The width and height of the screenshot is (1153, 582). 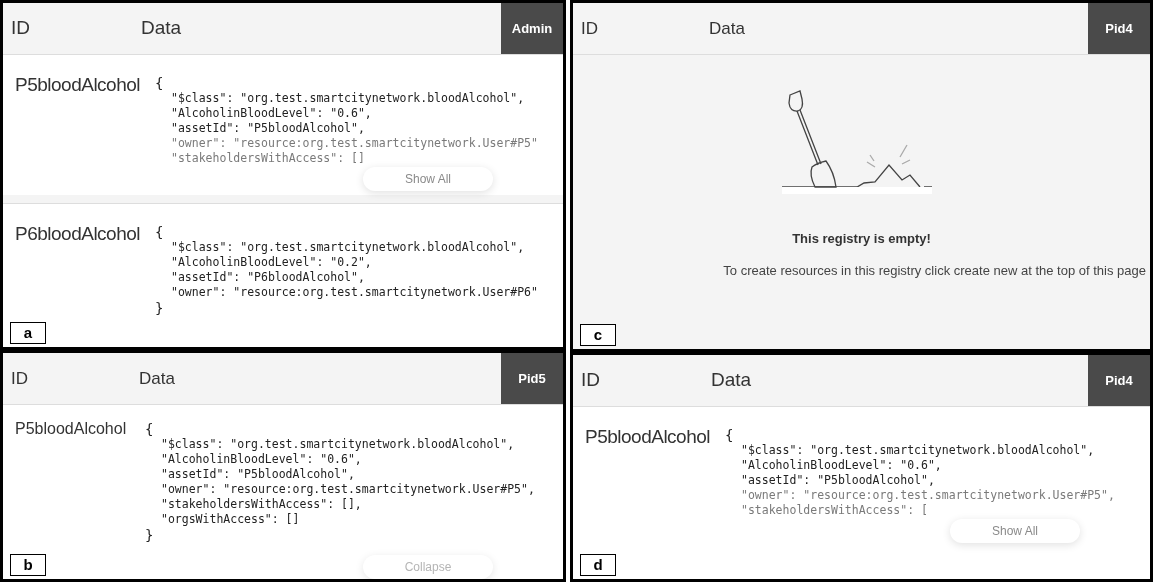 I want to click on panel-label: d, so click(x=598, y=565).